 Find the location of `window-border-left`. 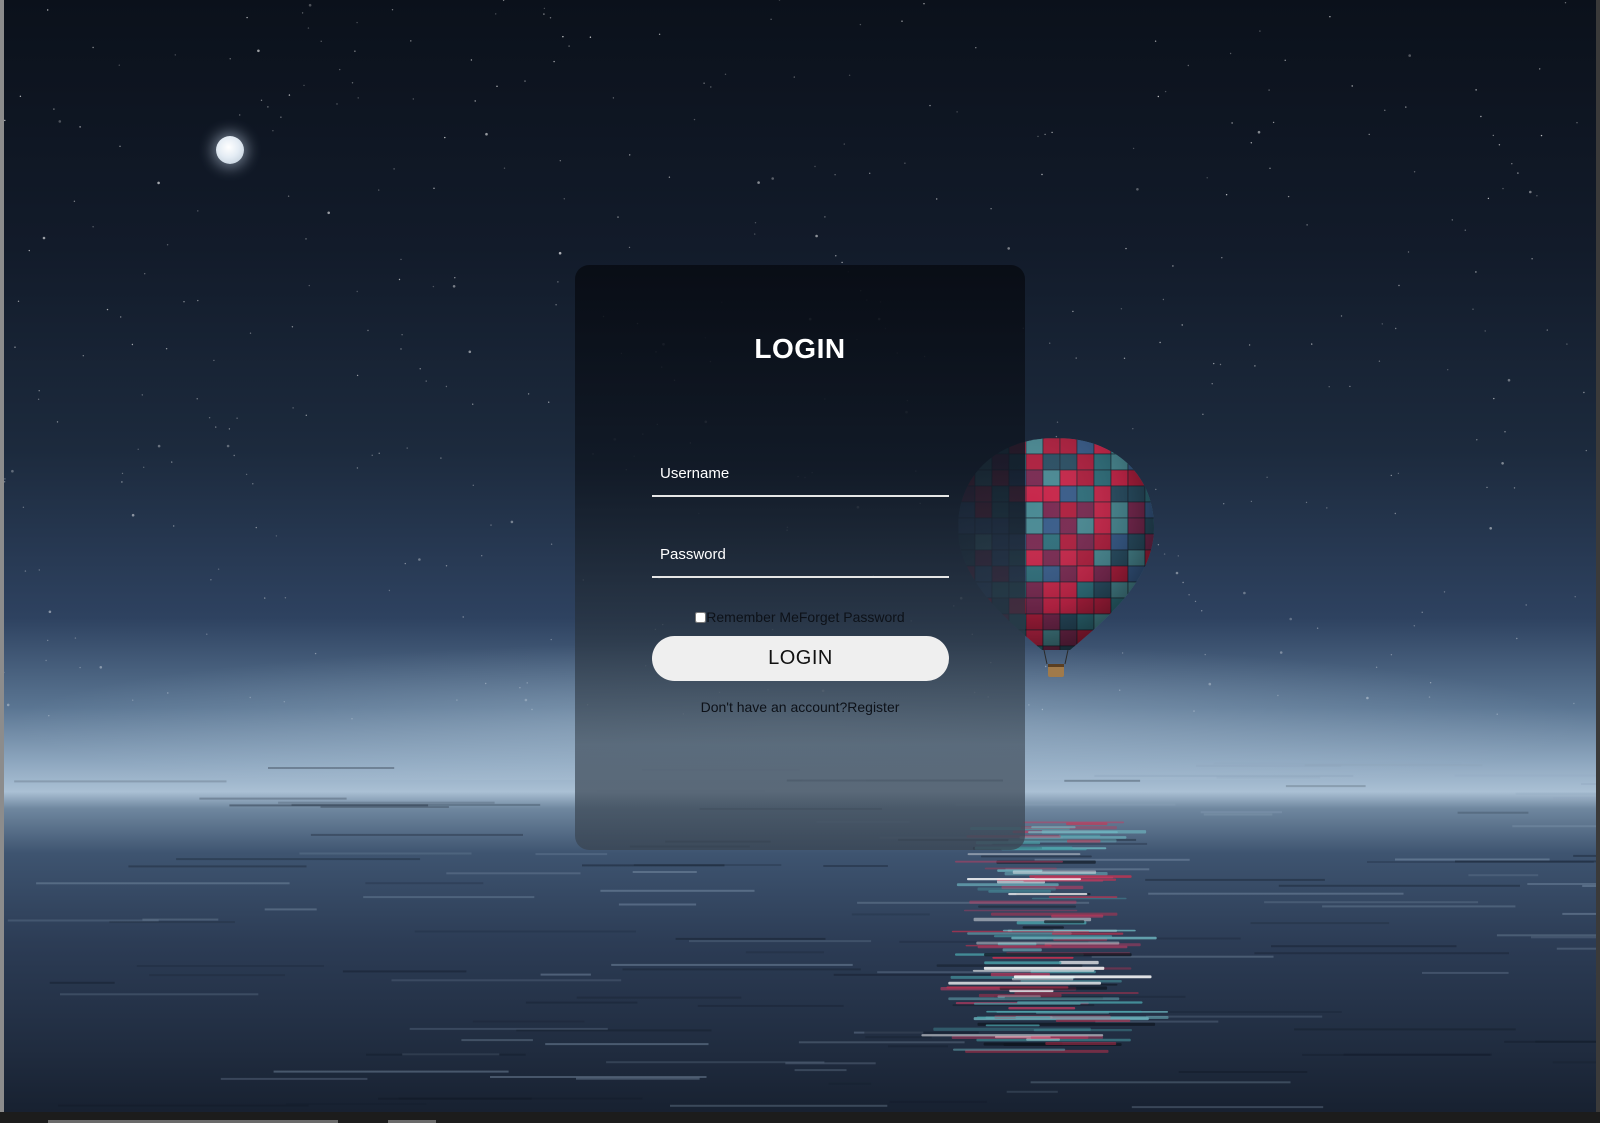

window-border-left is located at coordinates (2, 561).